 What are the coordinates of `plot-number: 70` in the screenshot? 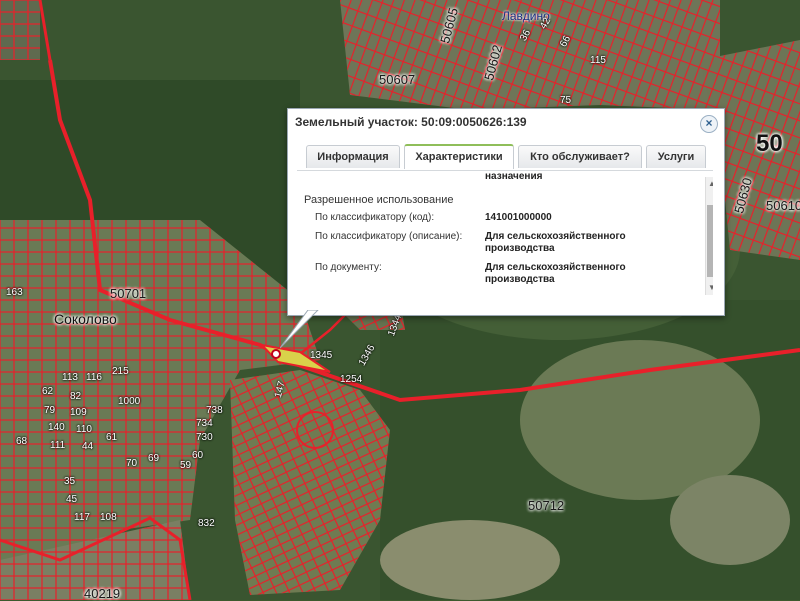 It's located at (132, 463).